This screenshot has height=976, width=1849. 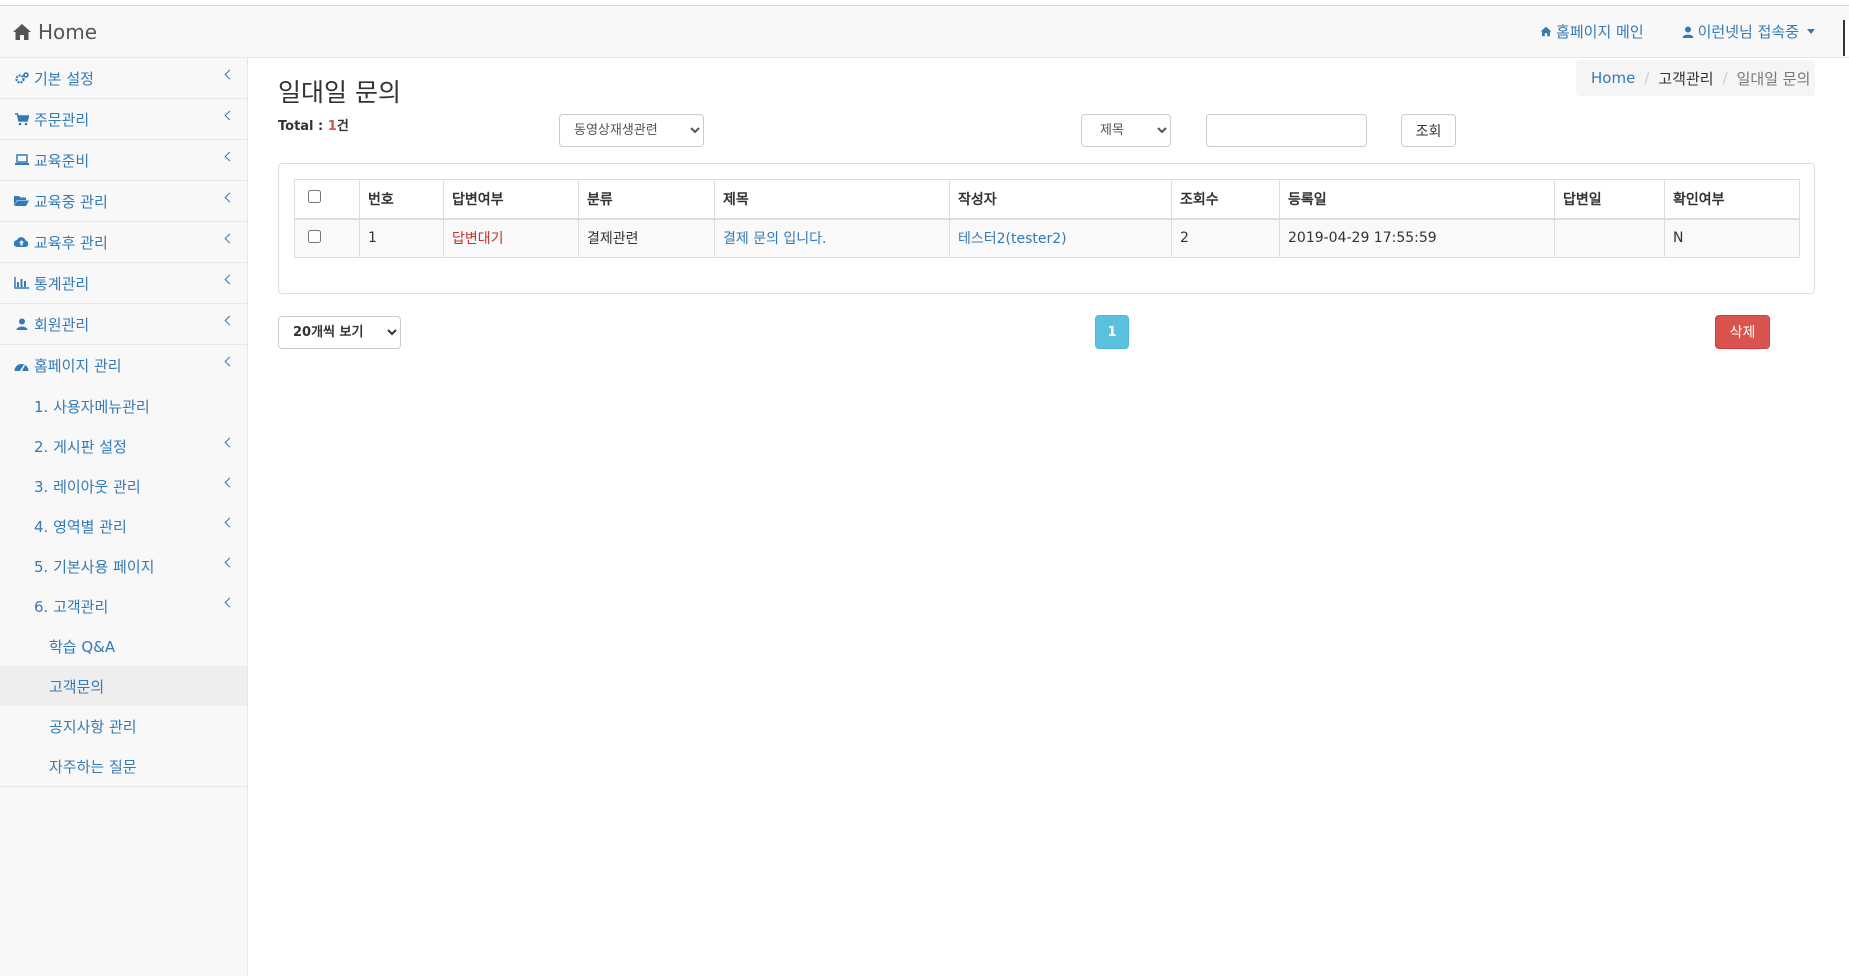 What do you see at coordinates (1732, 238) in the screenshot?
I see `cell-confirmed: N` at bounding box center [1732, 238].